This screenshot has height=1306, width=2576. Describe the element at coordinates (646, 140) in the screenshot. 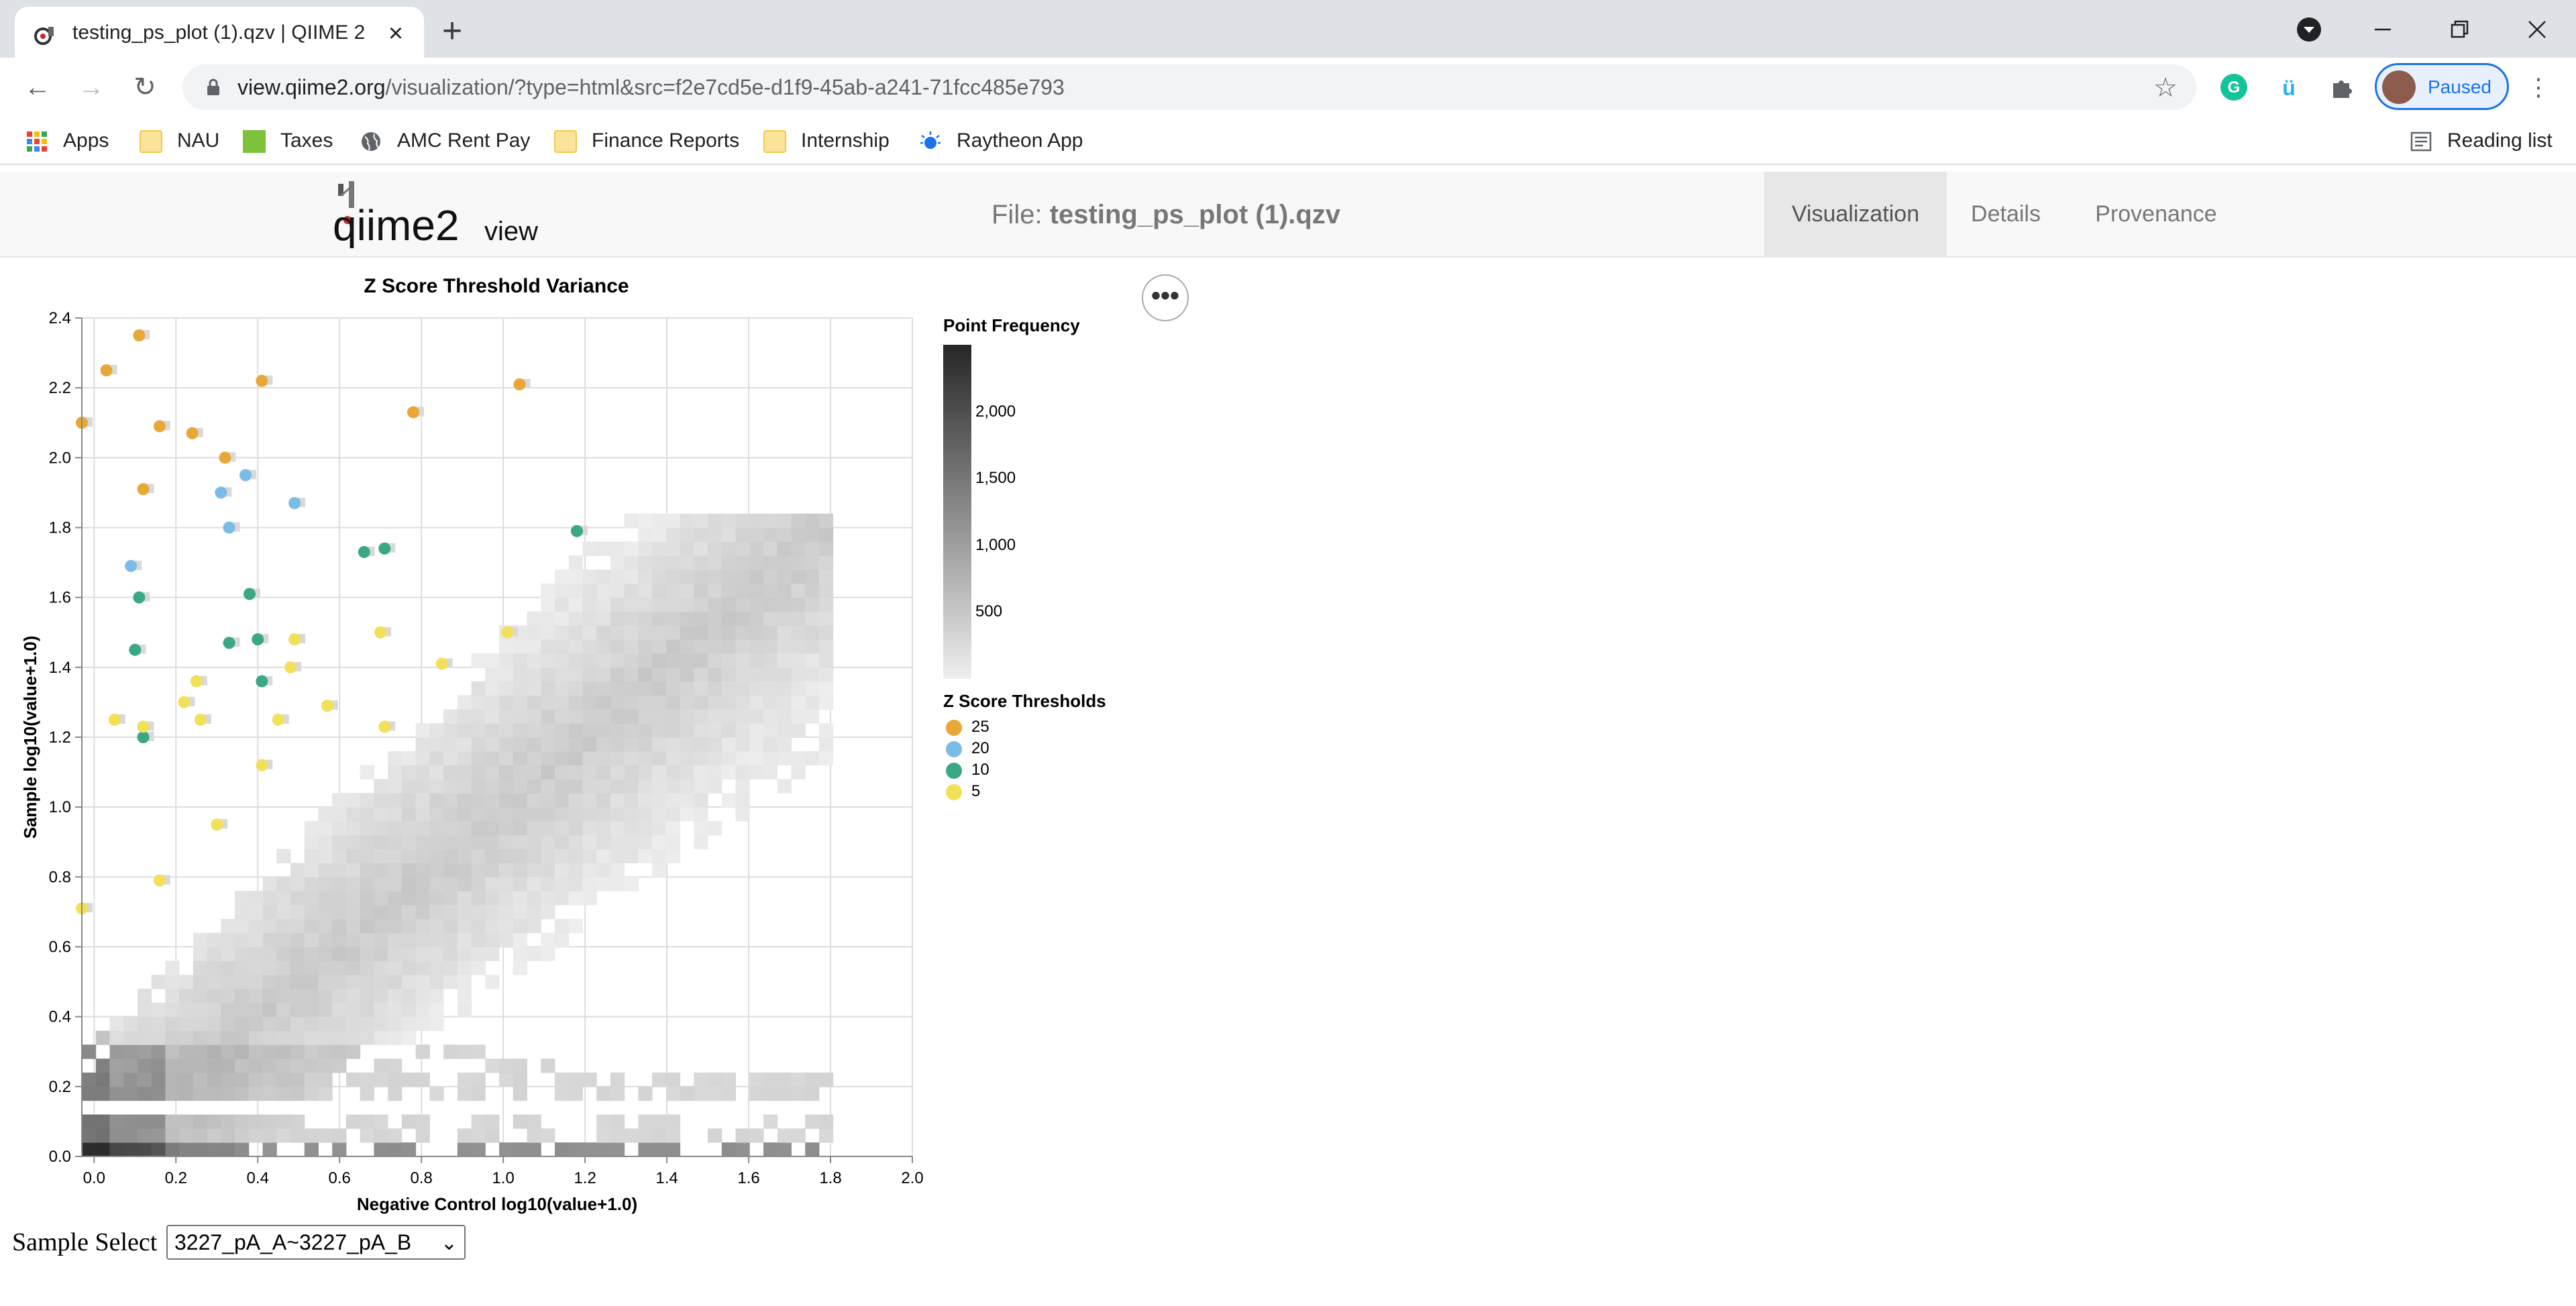

I see `bookmark-finance-reports: Finance Reports` at that location.